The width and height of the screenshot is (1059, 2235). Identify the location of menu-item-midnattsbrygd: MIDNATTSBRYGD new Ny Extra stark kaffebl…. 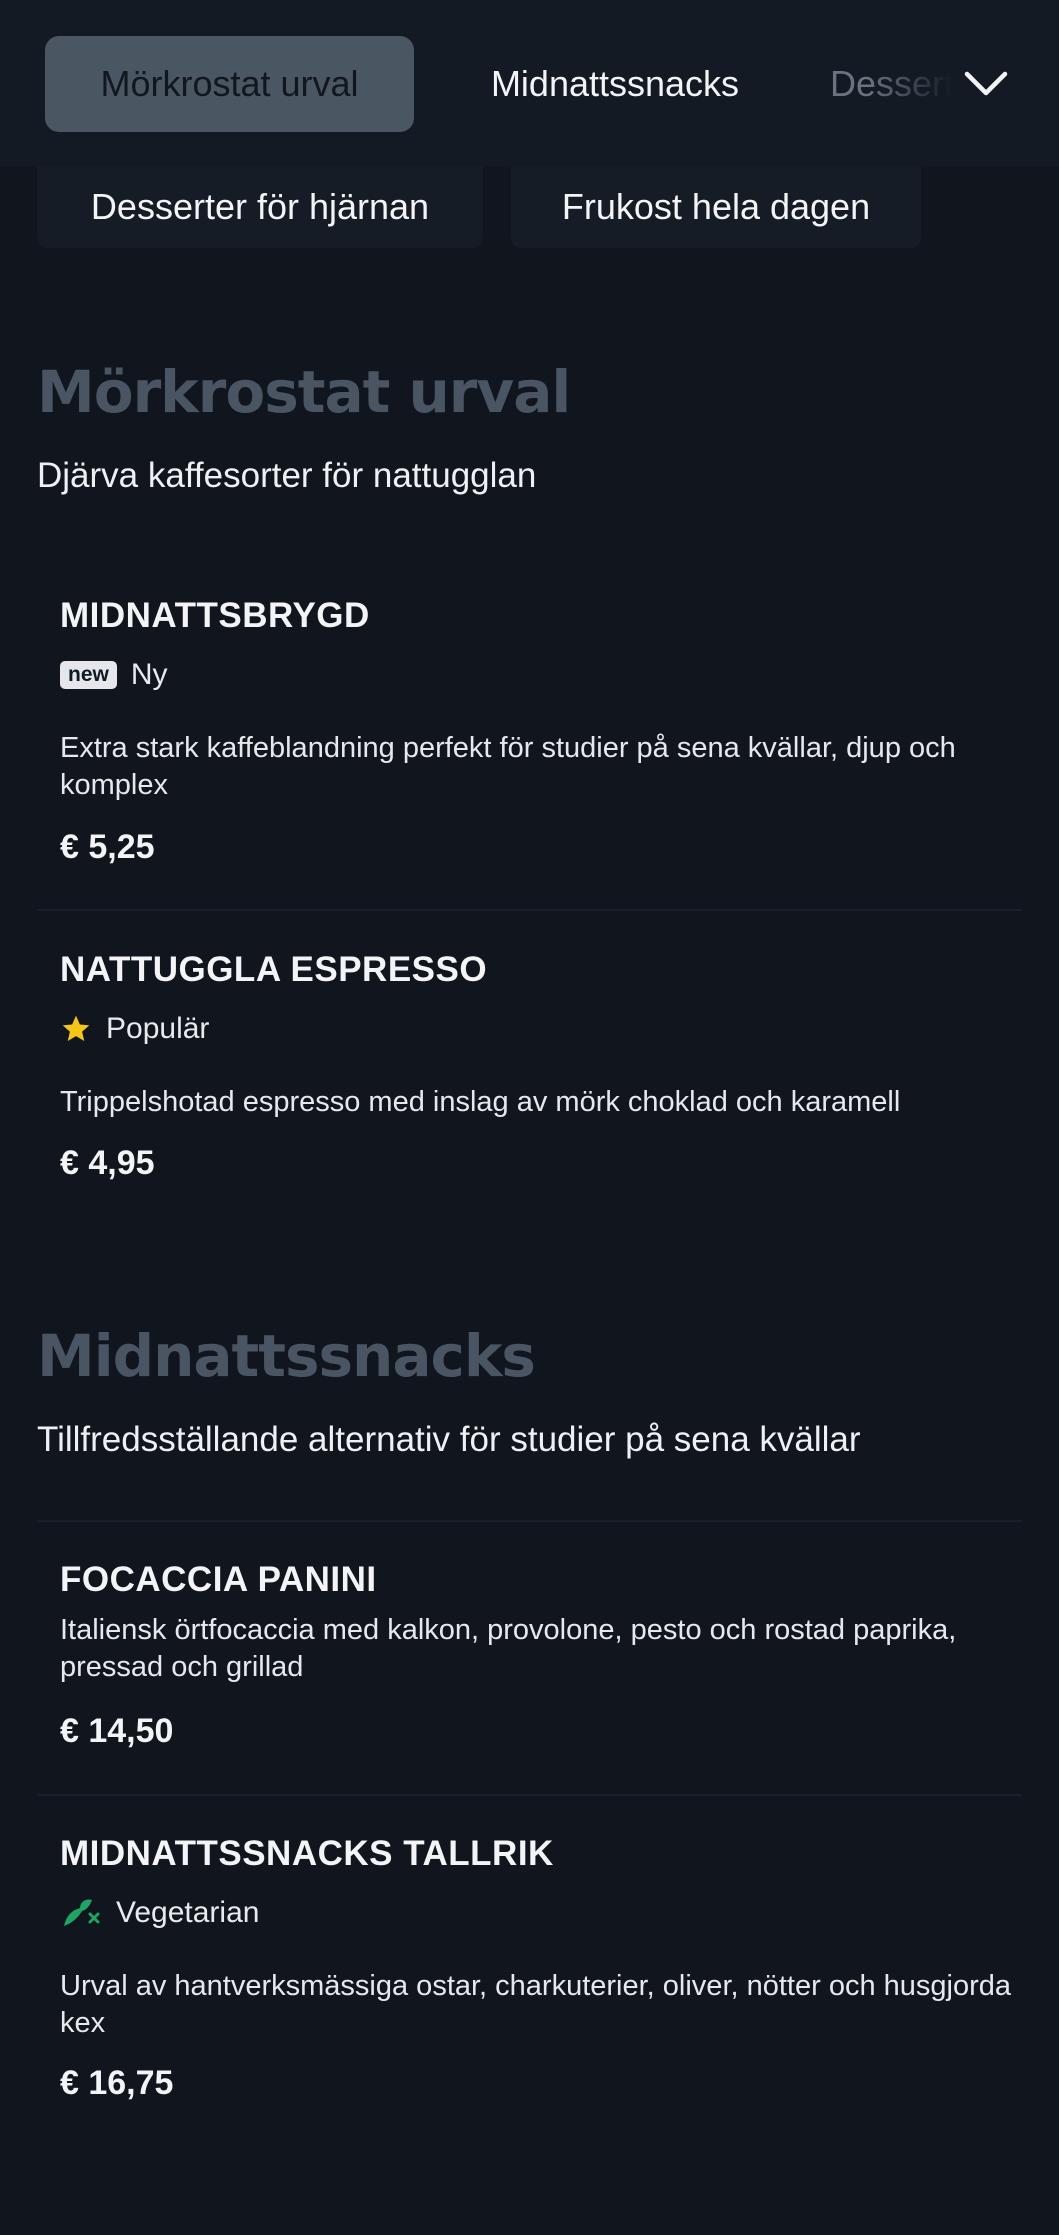
(529, 735).